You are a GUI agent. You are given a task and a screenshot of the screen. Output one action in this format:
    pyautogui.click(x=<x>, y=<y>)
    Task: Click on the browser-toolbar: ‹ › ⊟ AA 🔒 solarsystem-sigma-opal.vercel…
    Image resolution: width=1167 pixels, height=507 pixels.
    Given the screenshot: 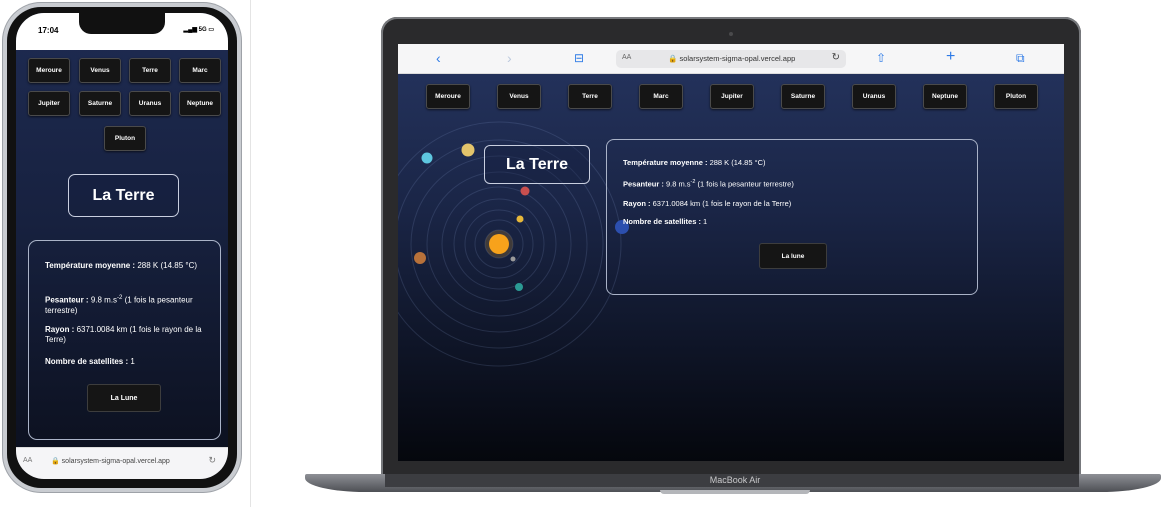 What is the action you would take?
    pyautogui.click(x=731, y=59)
    